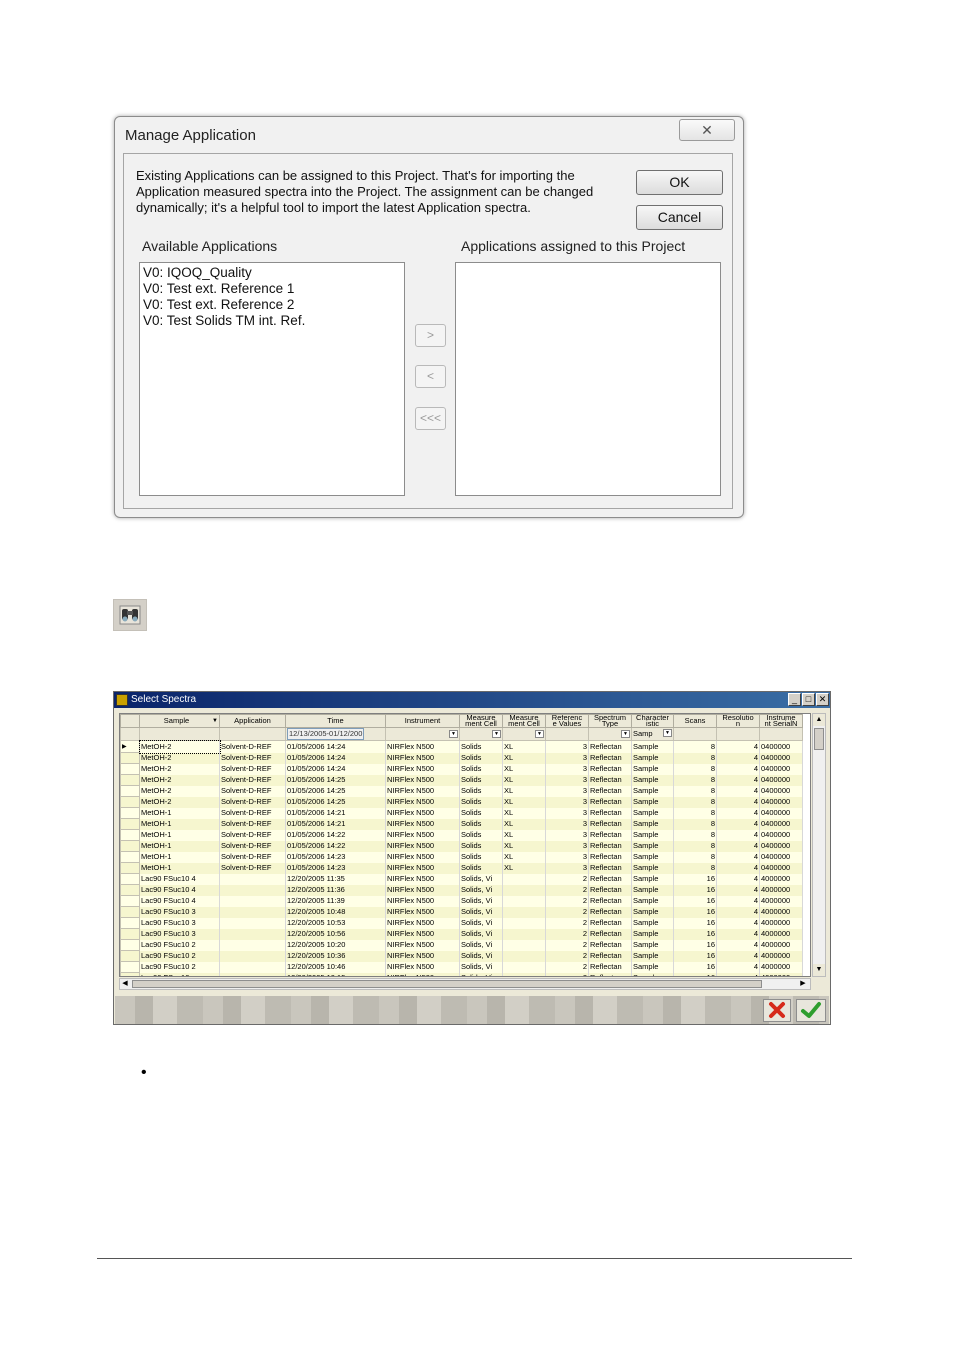 The height and width of the screenshot is (1350, 954). What do you see at coordinates (679, 217) in the screenshot?
I see `cancel-button: Cancel` at bounding box center [679, 217].